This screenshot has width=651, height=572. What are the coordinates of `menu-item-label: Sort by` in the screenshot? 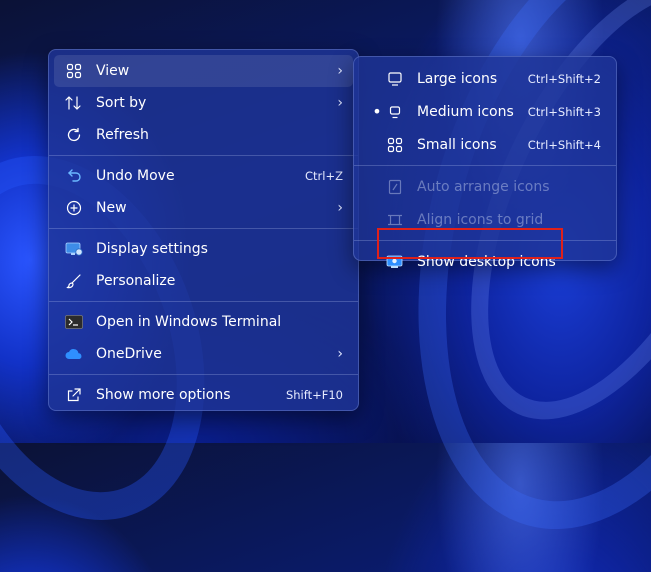 It's located at (121, 103).